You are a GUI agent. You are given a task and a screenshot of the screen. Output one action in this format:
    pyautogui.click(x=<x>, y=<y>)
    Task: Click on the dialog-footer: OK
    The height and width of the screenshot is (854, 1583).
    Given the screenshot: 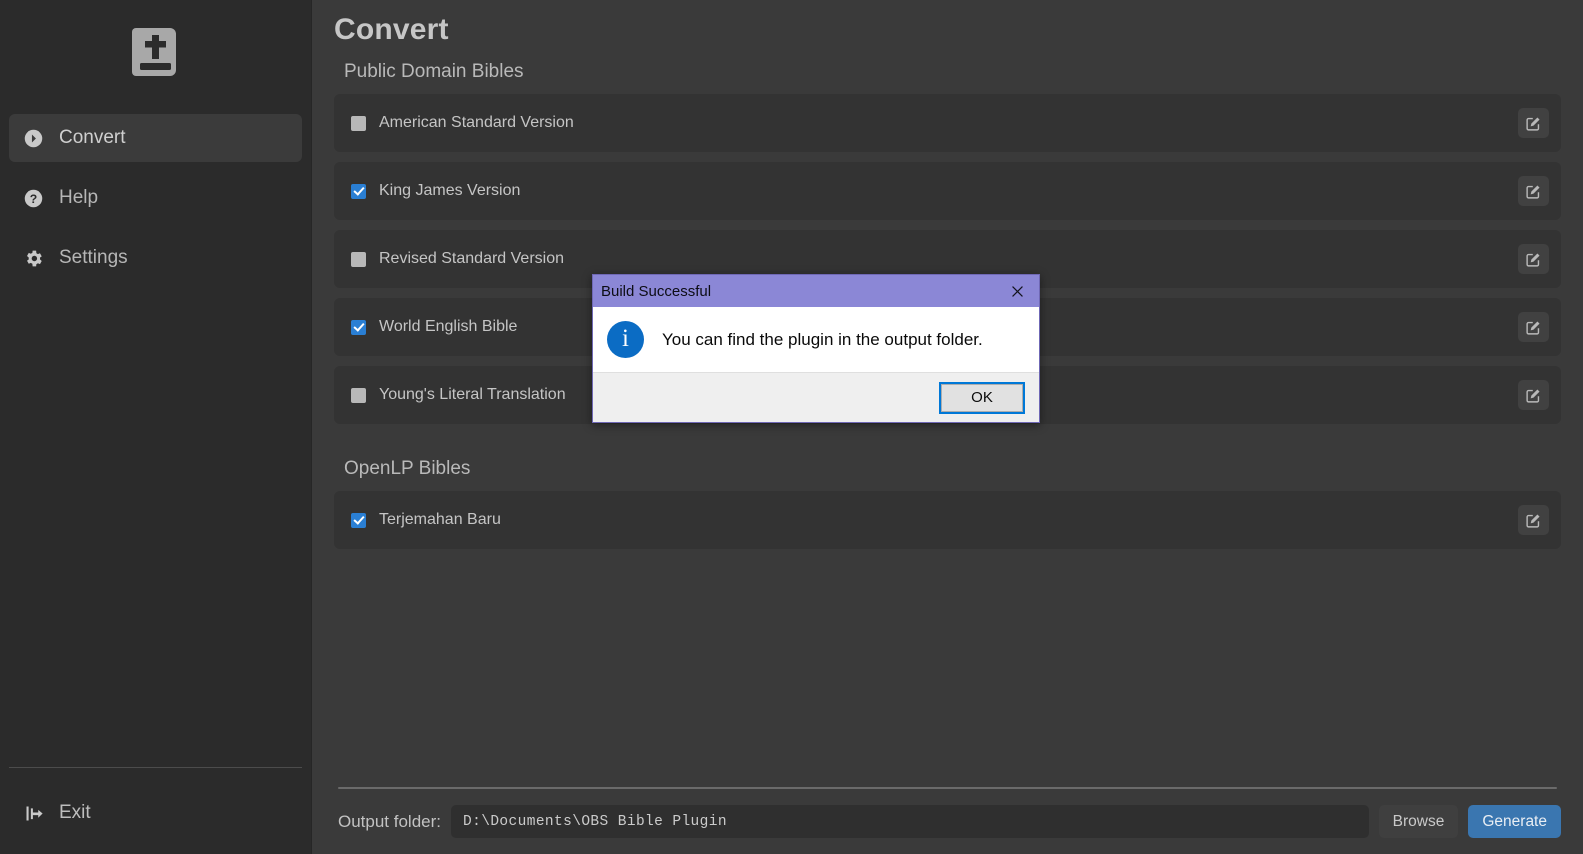 What is the action you would take?
    pyautogui.click(x=816, y=397)
    